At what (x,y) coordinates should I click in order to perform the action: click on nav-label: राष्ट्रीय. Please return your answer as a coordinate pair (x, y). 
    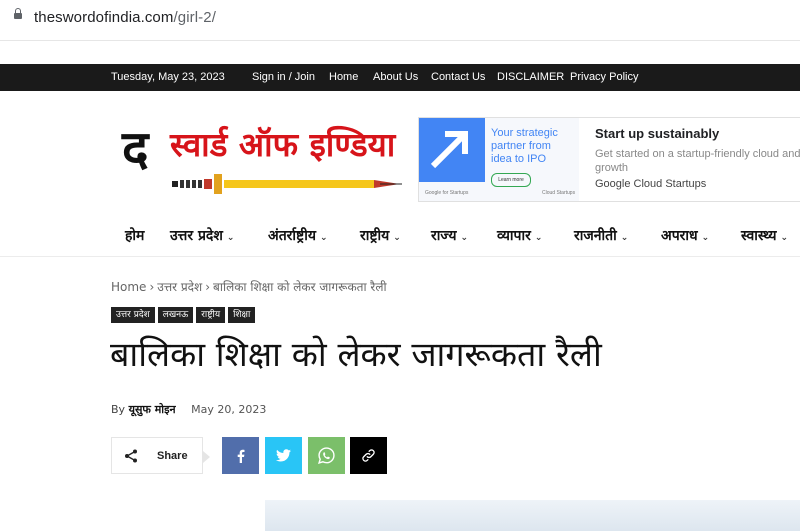
    Looking at the image, I should click on (375, 236).